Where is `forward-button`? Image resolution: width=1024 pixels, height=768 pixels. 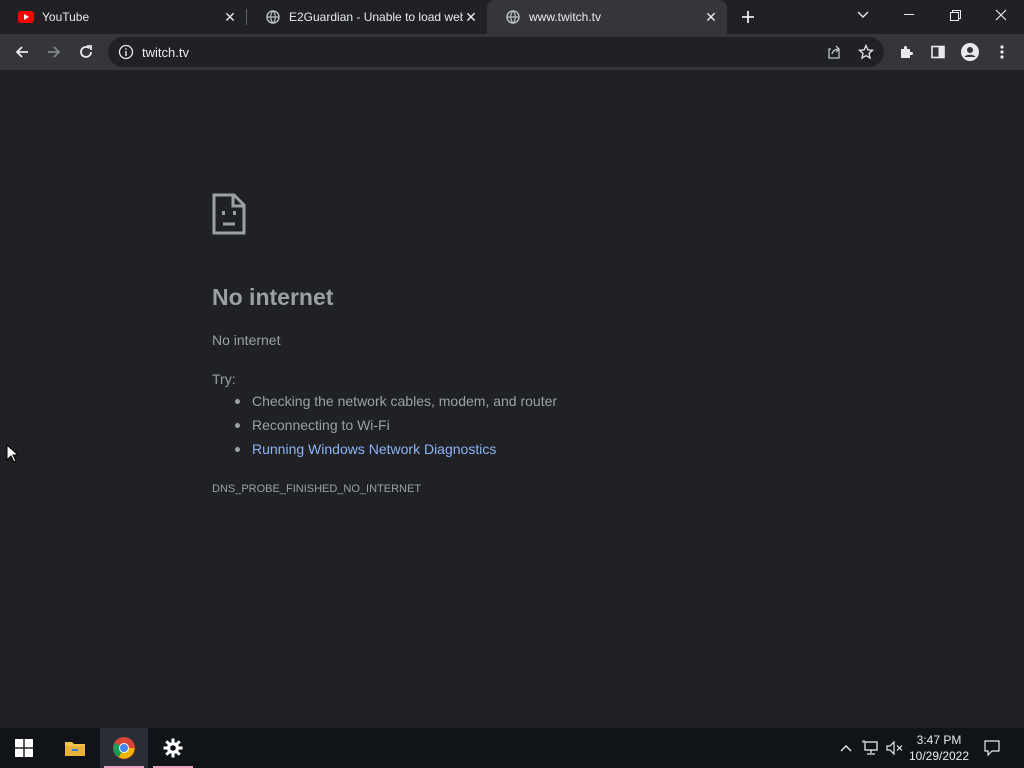
forward-button is located at coordinates (54, 52).